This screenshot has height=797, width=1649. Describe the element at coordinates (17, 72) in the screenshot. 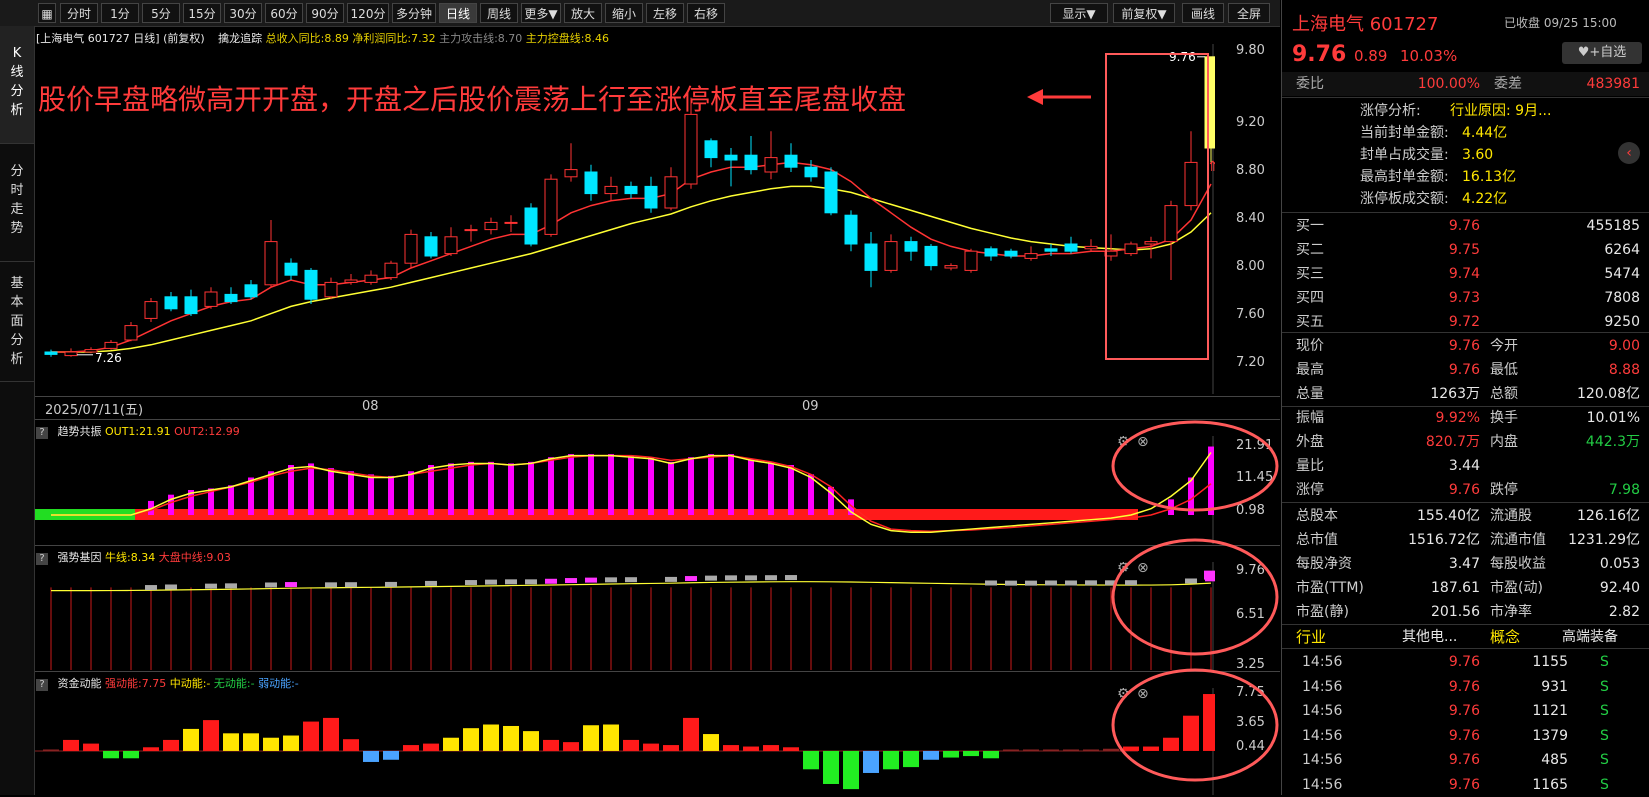

I see `left-tab-char: 线` at that location.